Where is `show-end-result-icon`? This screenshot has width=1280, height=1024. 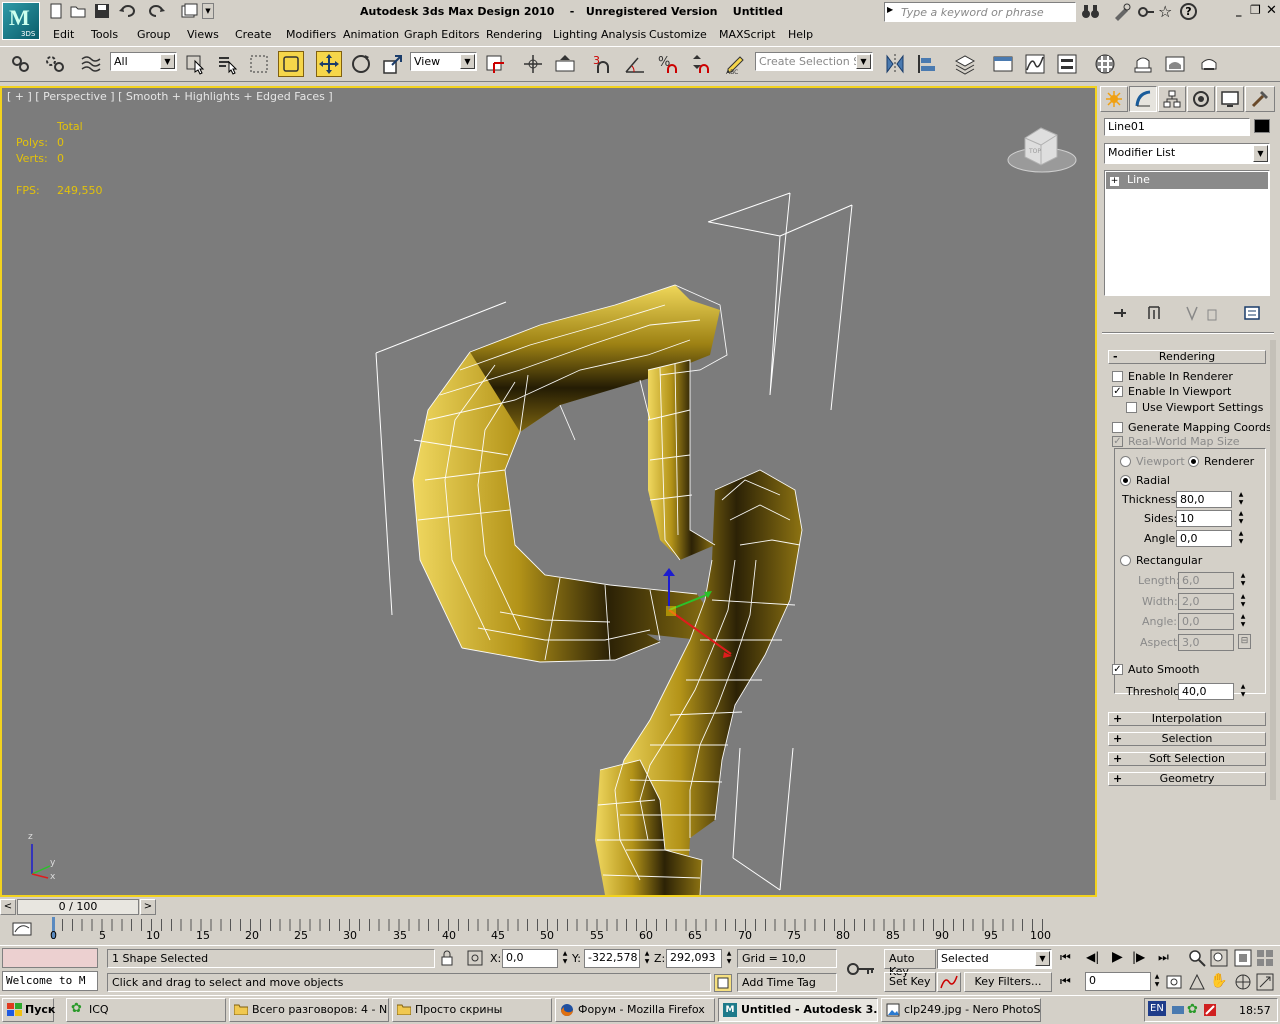
show-end-result-icon is located at coordinates (1154, 314).